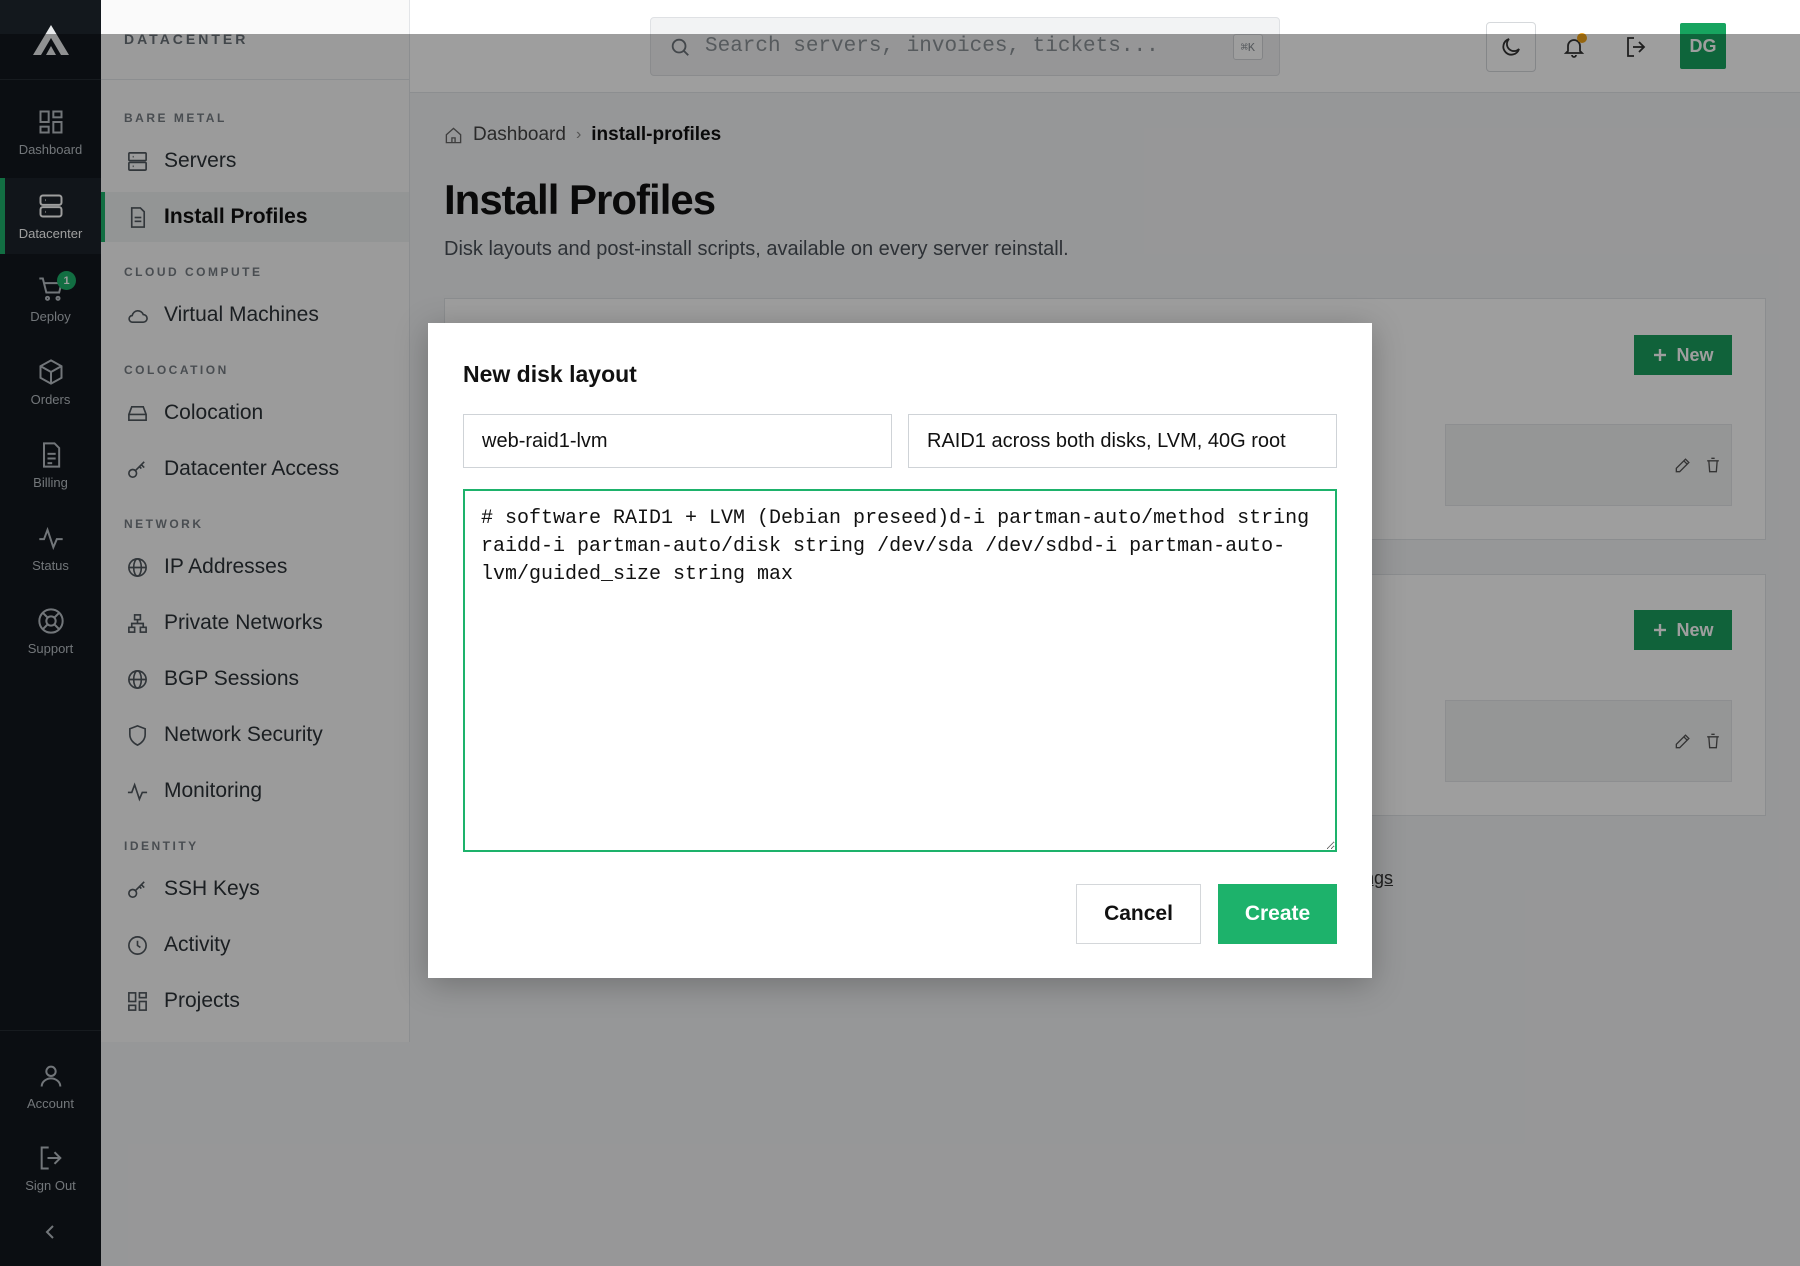 This screenshot has width=1800, height=1266. Describe the element at coordinates (550, 374) in the screenshot. I see `dialog-title: New disk layout` at that location.